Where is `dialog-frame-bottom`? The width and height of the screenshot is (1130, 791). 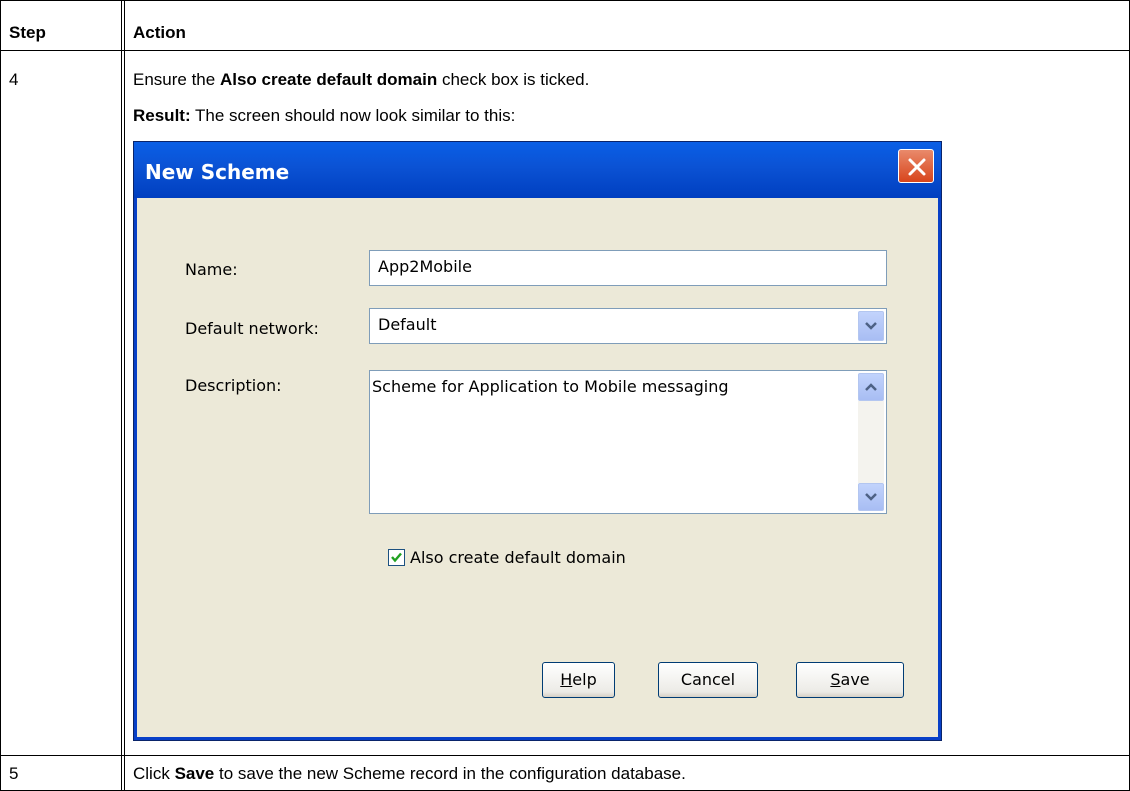
dialog-frame-bottom is located at coordinates (537, 738).